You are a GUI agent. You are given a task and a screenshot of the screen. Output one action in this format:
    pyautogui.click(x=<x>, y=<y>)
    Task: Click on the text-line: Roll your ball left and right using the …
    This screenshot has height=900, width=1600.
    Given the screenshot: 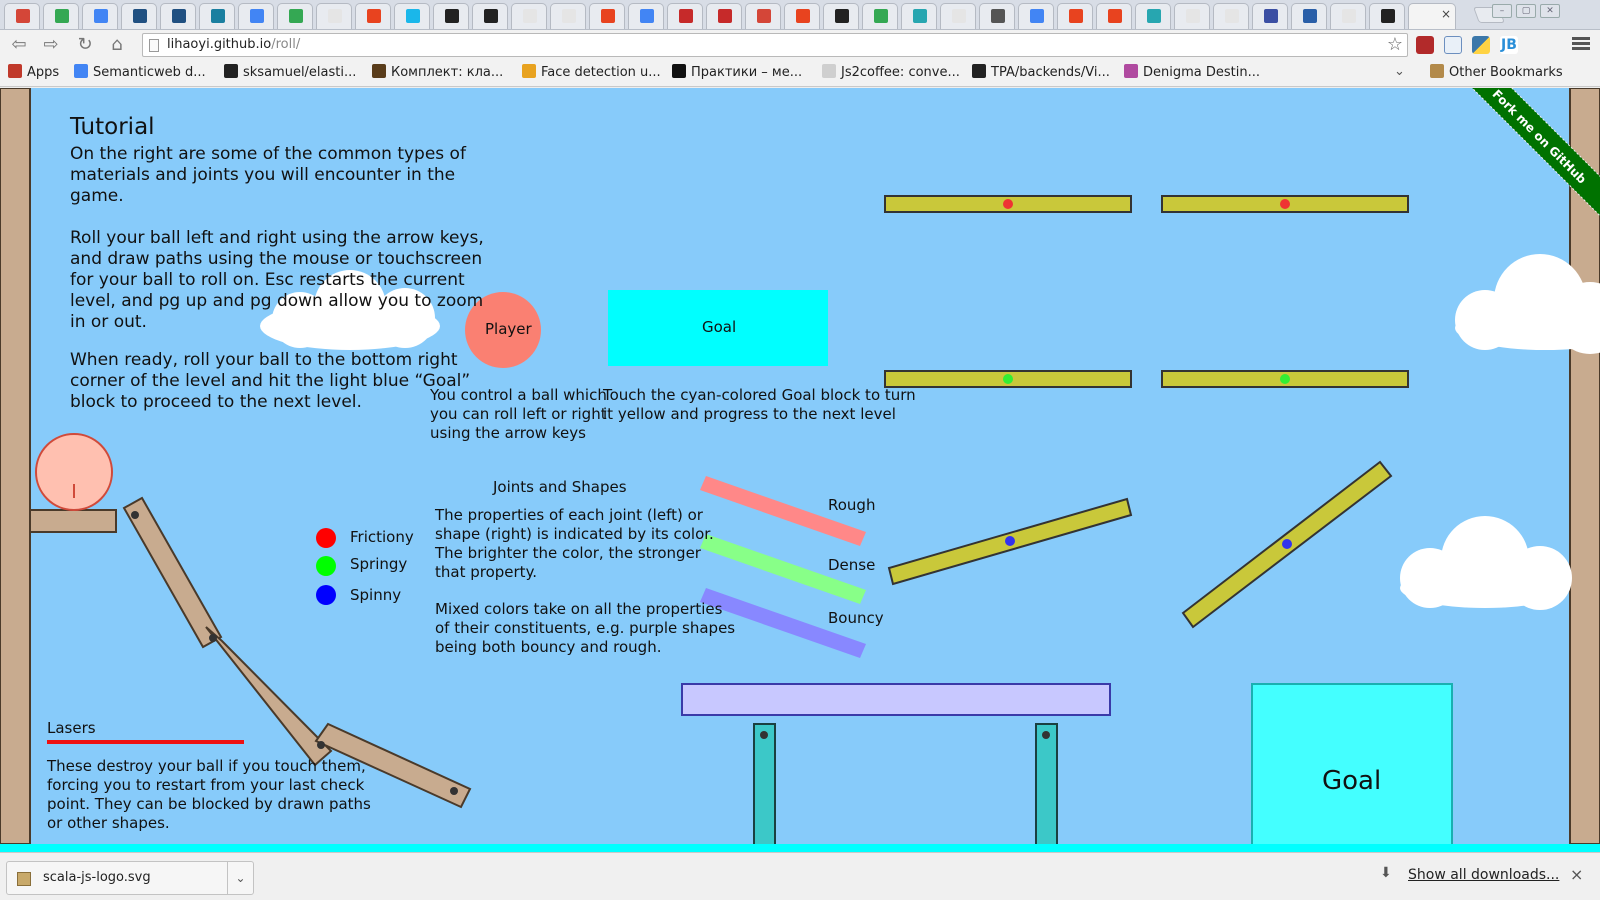 What is the action you would take?
    pyautogui.click(x=277, y=238)
    